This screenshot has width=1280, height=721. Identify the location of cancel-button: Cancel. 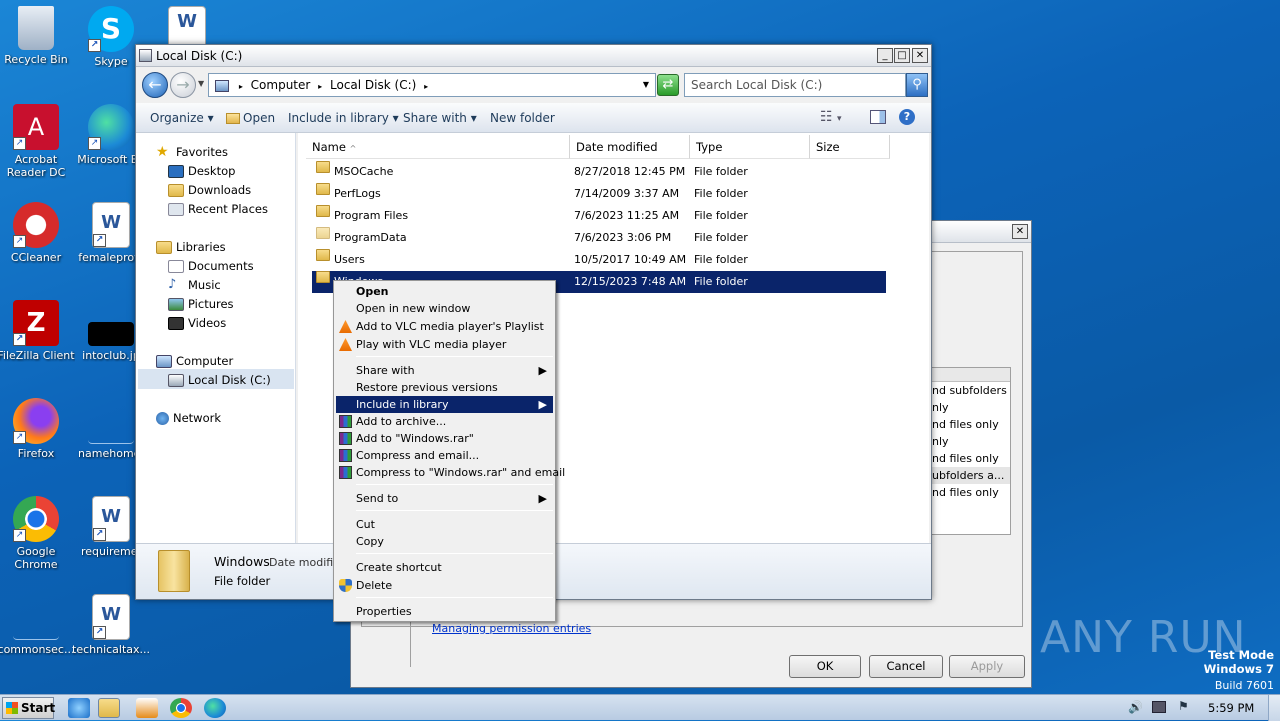
(906, 666).